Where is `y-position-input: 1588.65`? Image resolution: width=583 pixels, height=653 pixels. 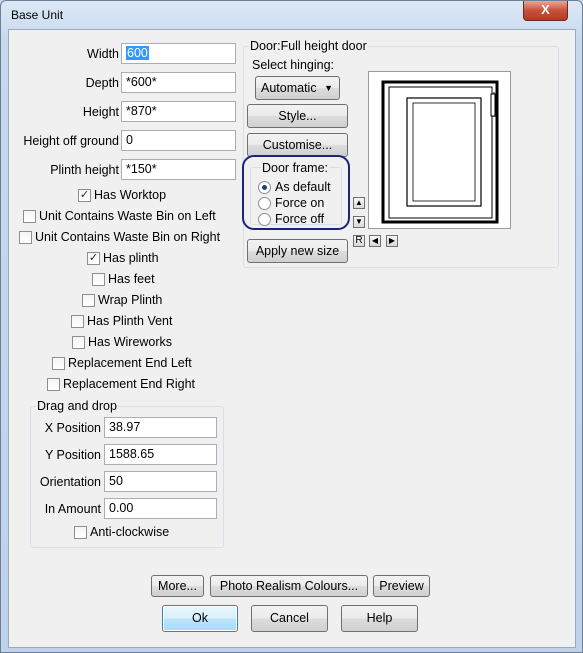 y-position-input: 1588.65 is located at coordinates (160, 454).